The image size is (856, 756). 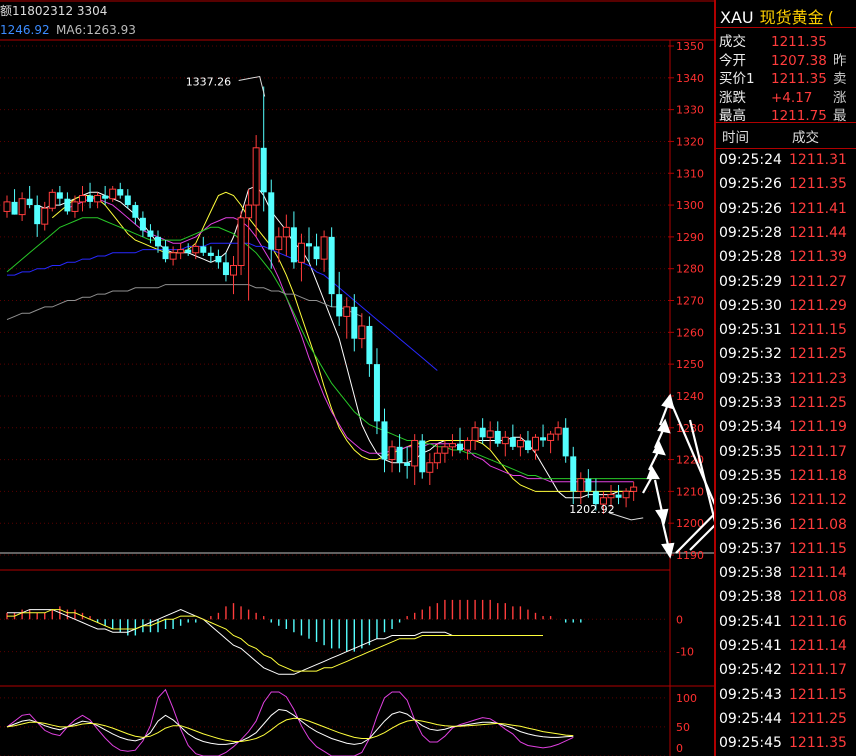 What do you see at coordinates (690, 46) in the screenshot?
I see `price-tick-label: 1350` at bounding box center [690, 46].